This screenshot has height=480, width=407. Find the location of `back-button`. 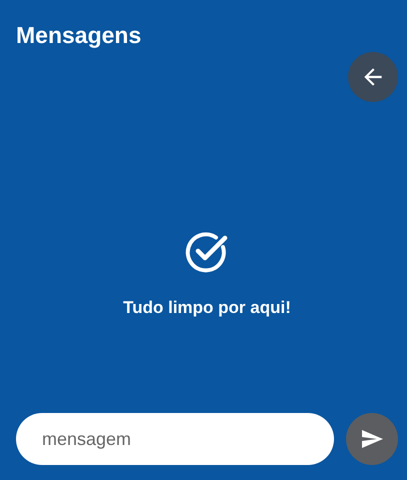

back-button is located at coordinates (373, 77).